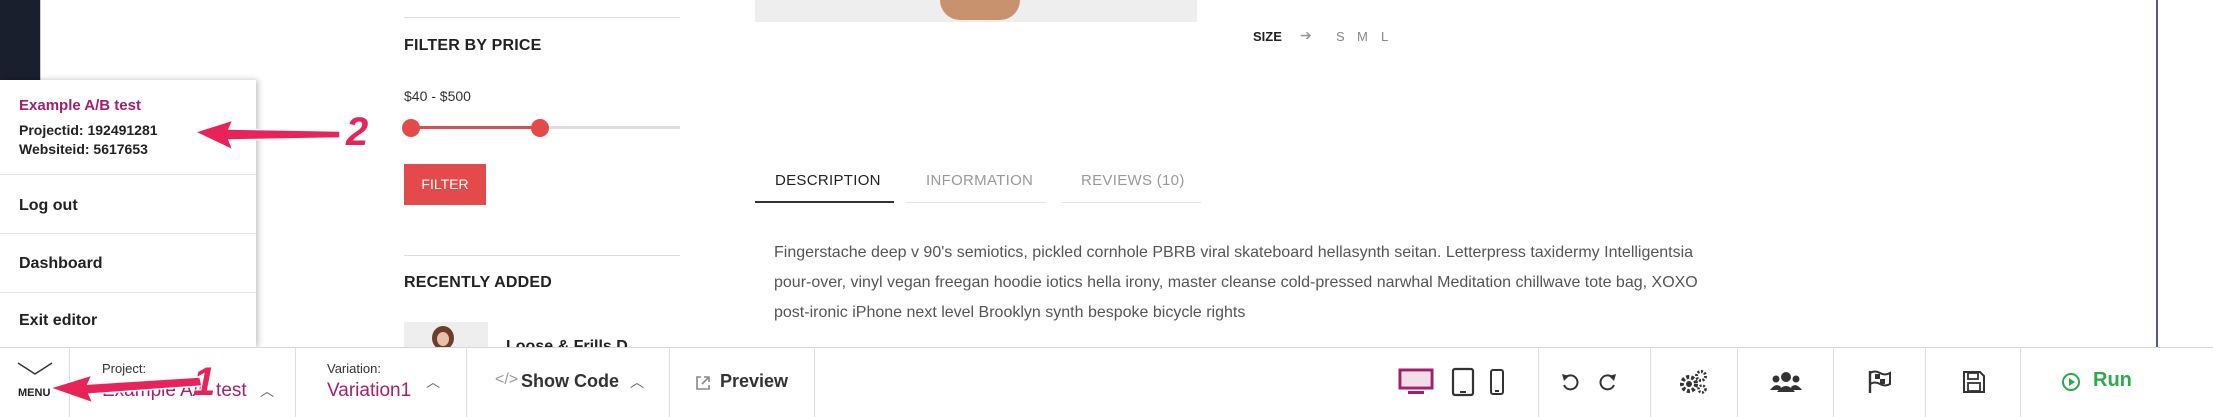 Image resolution: width=2213 pixels, height=417 pixels. I want to click on annotation-number-2: 2, so click(357, 132).